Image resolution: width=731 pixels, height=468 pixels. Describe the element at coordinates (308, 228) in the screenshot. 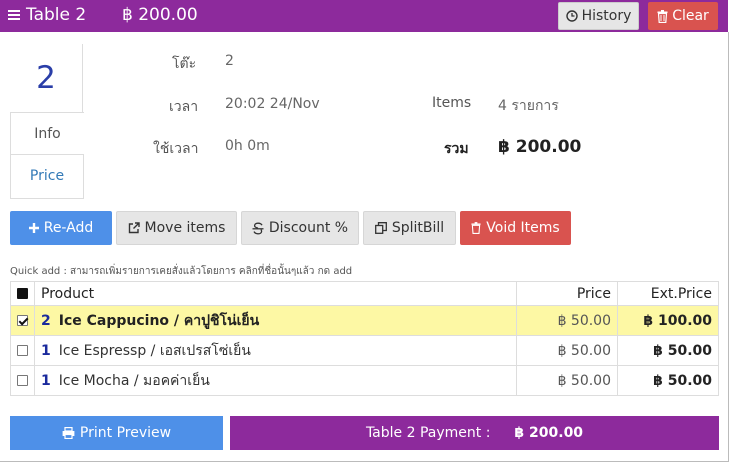

I see `discount-label: Discount %` at that location.